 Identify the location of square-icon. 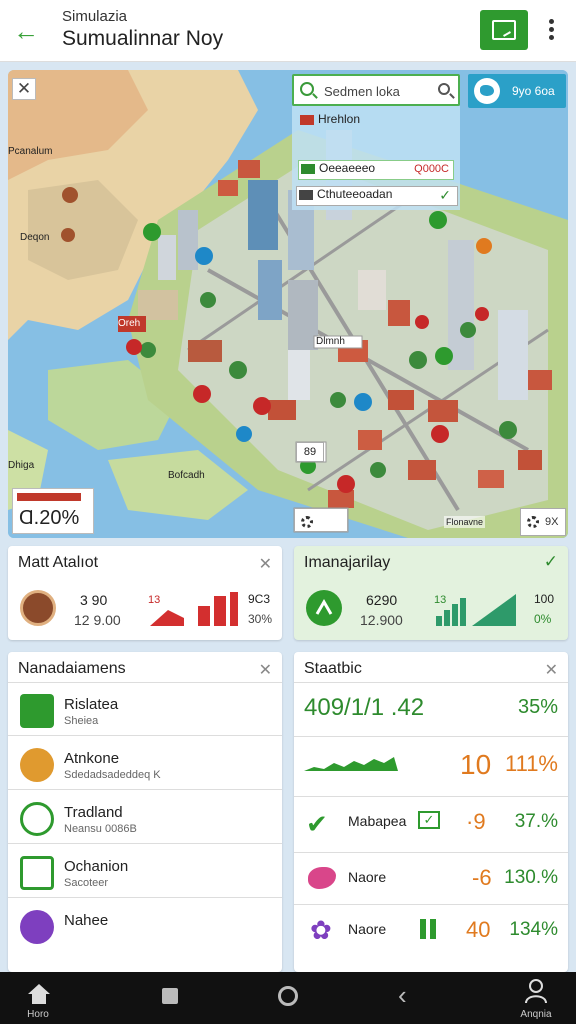
(170, 996).